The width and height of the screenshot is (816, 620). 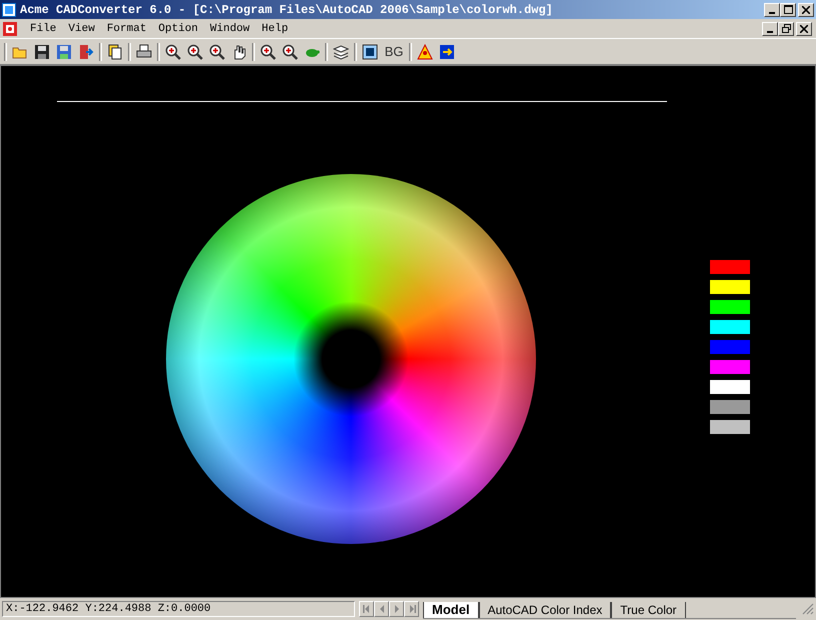 What do you see at coordinates (648, 610) in the screenshot?
I see `sheet-tab: True Color` at bounding box center [648, 610].